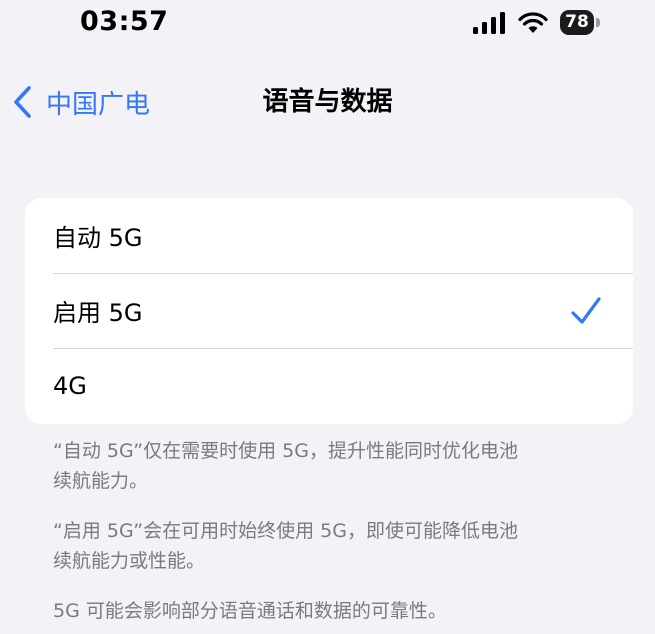 The image size is (655, 634). What do you see at coordinates (285, 451) in the screenshot?
I see `footnote-line: “自动 5G”仅在需要时使用 5G，提升性能同时优化电池` at bounding box center [285, 451].